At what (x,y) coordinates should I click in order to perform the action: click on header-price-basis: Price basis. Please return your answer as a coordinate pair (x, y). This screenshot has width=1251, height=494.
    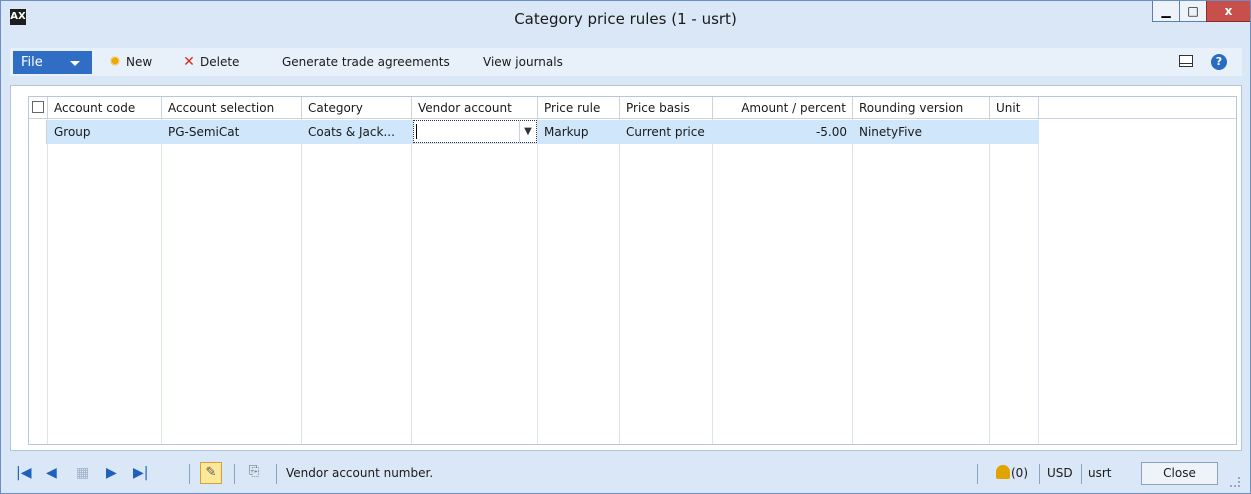
    Looking at the image, I should click on (666, 108).